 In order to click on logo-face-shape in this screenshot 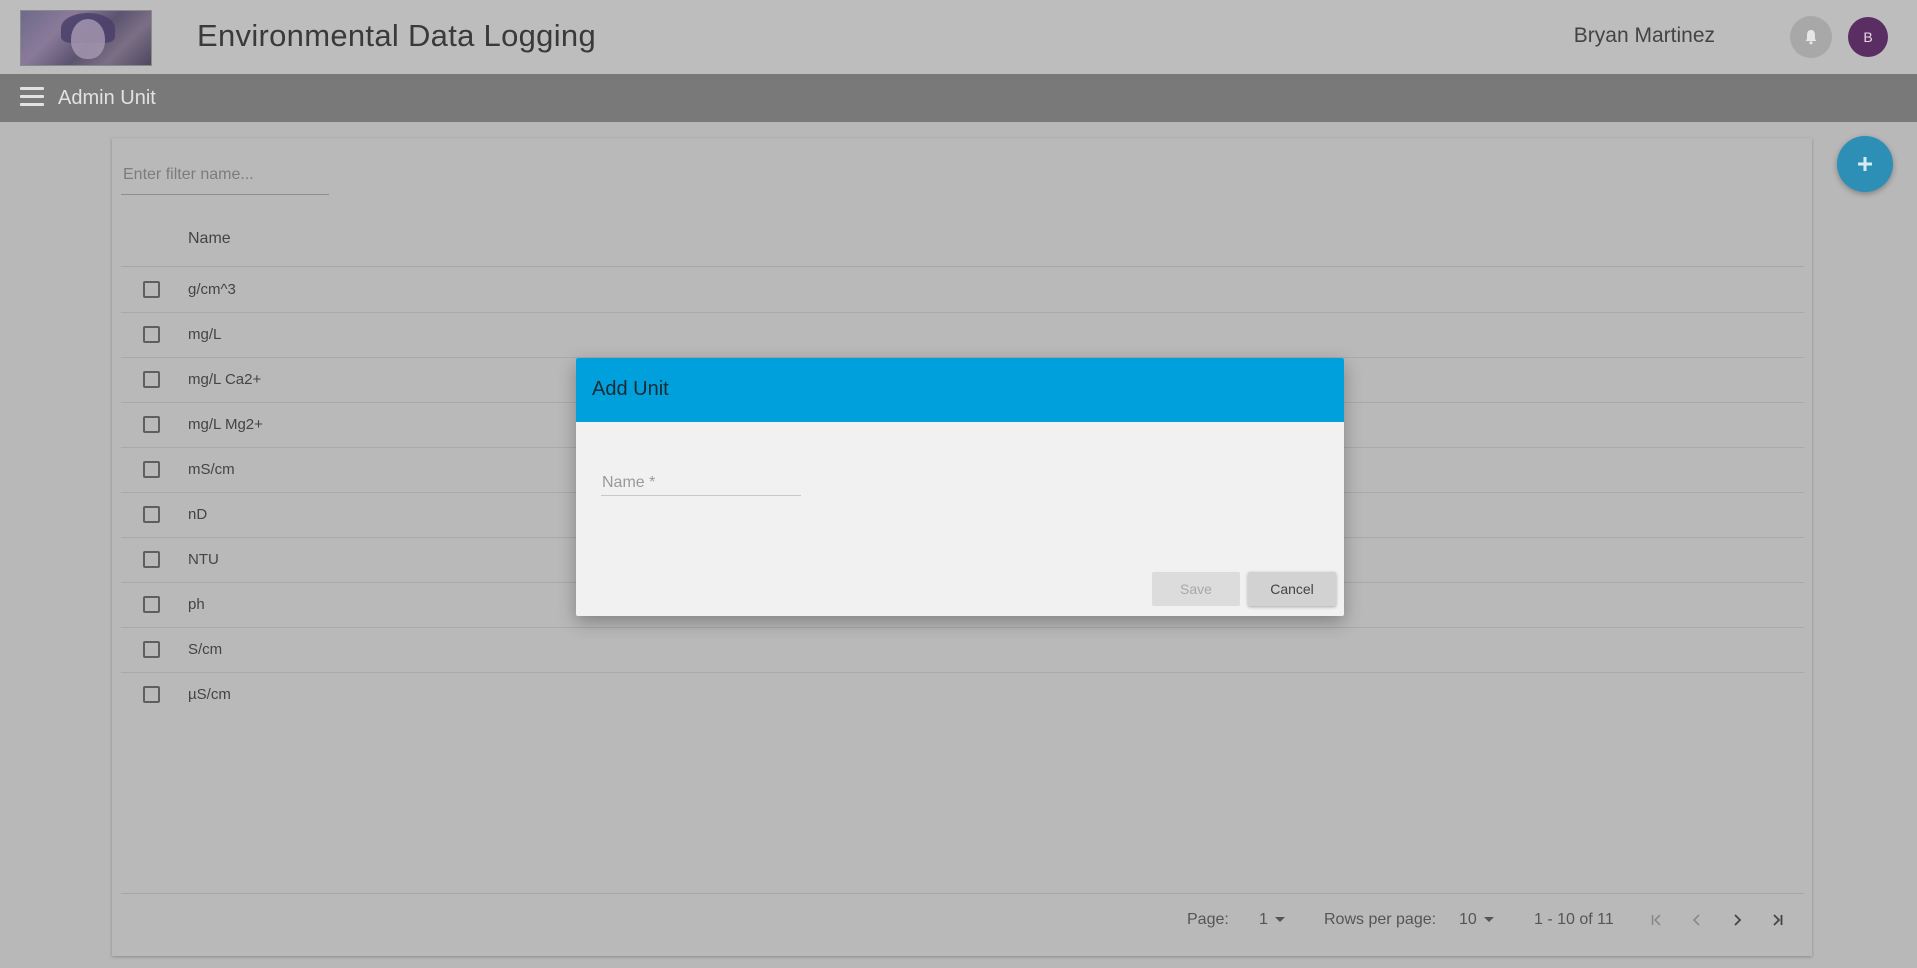, I will do `click(88, 39)`.